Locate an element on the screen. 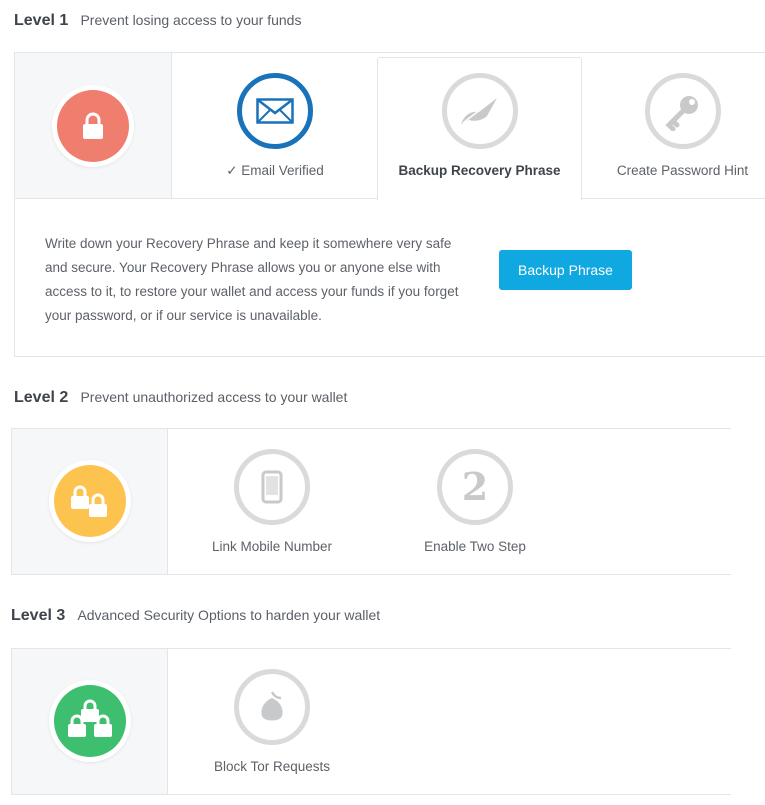 This screenshot has height=805, width=765. step-block-tor-requests: Block Tor Requests is located at coordinates (272, 721).